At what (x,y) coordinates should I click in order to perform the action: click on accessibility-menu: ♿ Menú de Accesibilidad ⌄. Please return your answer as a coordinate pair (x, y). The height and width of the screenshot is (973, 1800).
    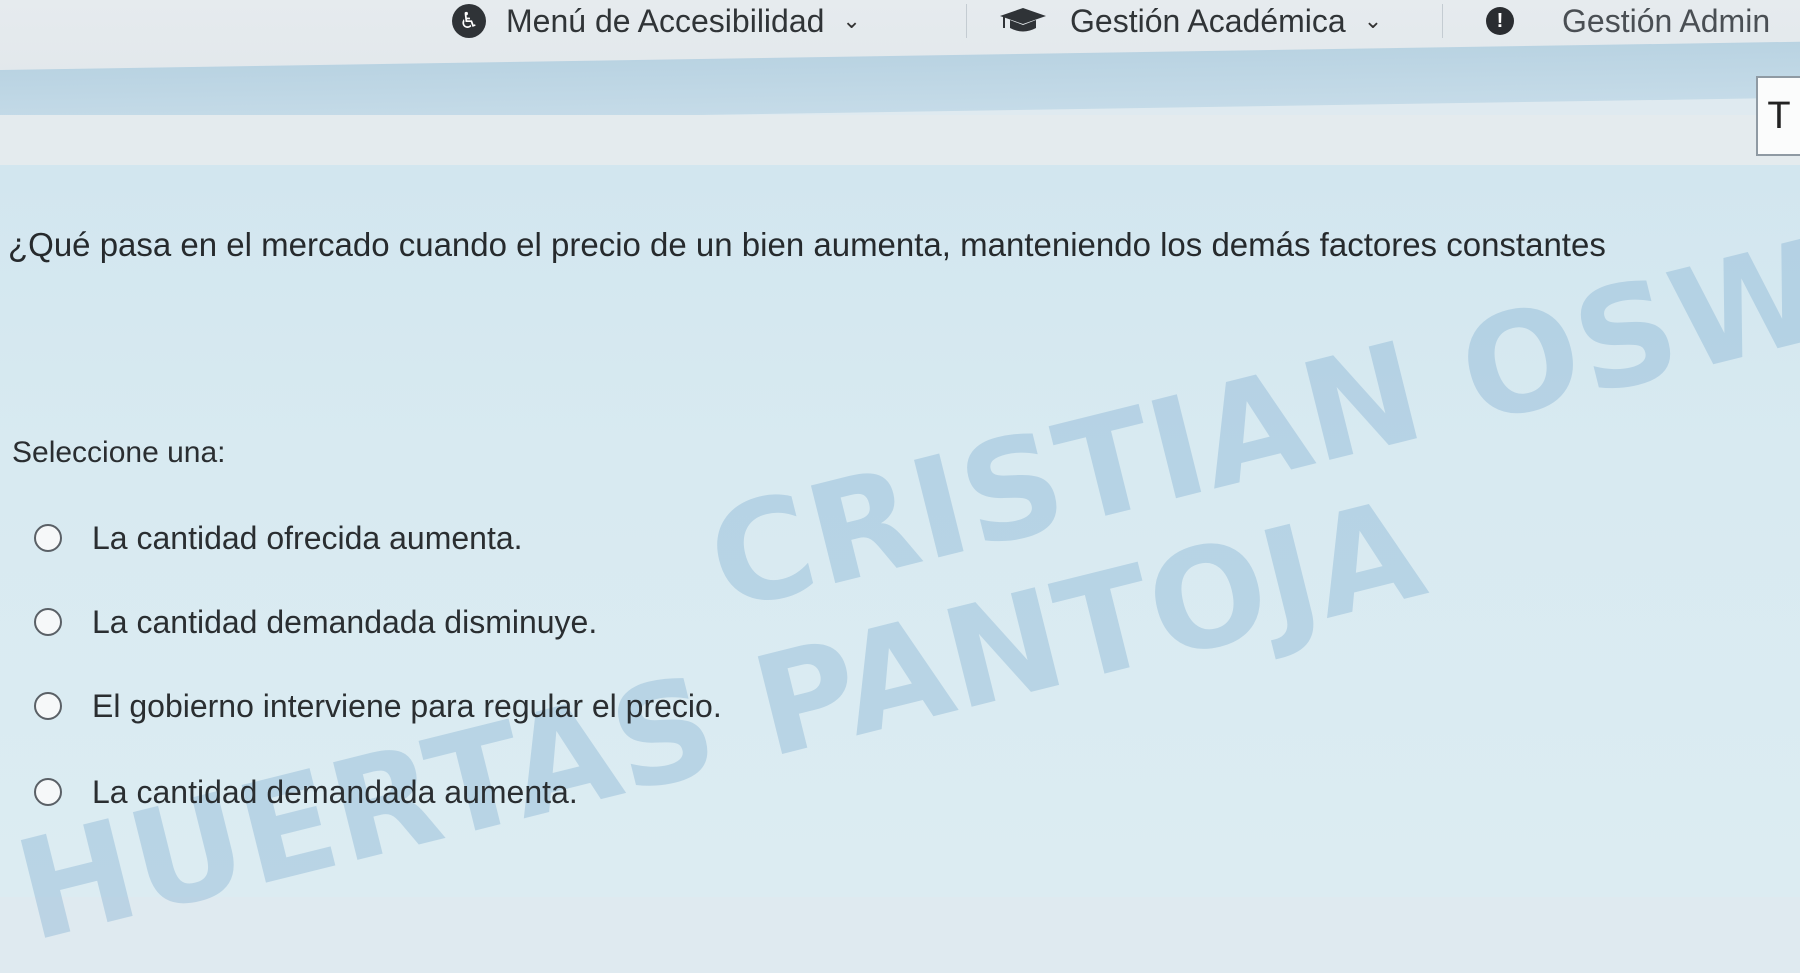
    Looking at the image, I should click on (656, 21).